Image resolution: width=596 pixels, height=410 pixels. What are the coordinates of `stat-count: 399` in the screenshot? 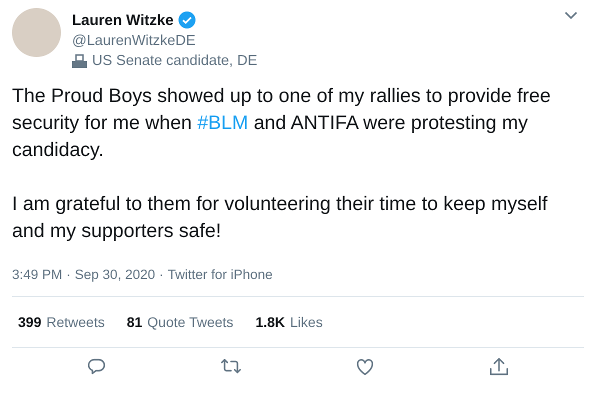 It's located at (30, 322).